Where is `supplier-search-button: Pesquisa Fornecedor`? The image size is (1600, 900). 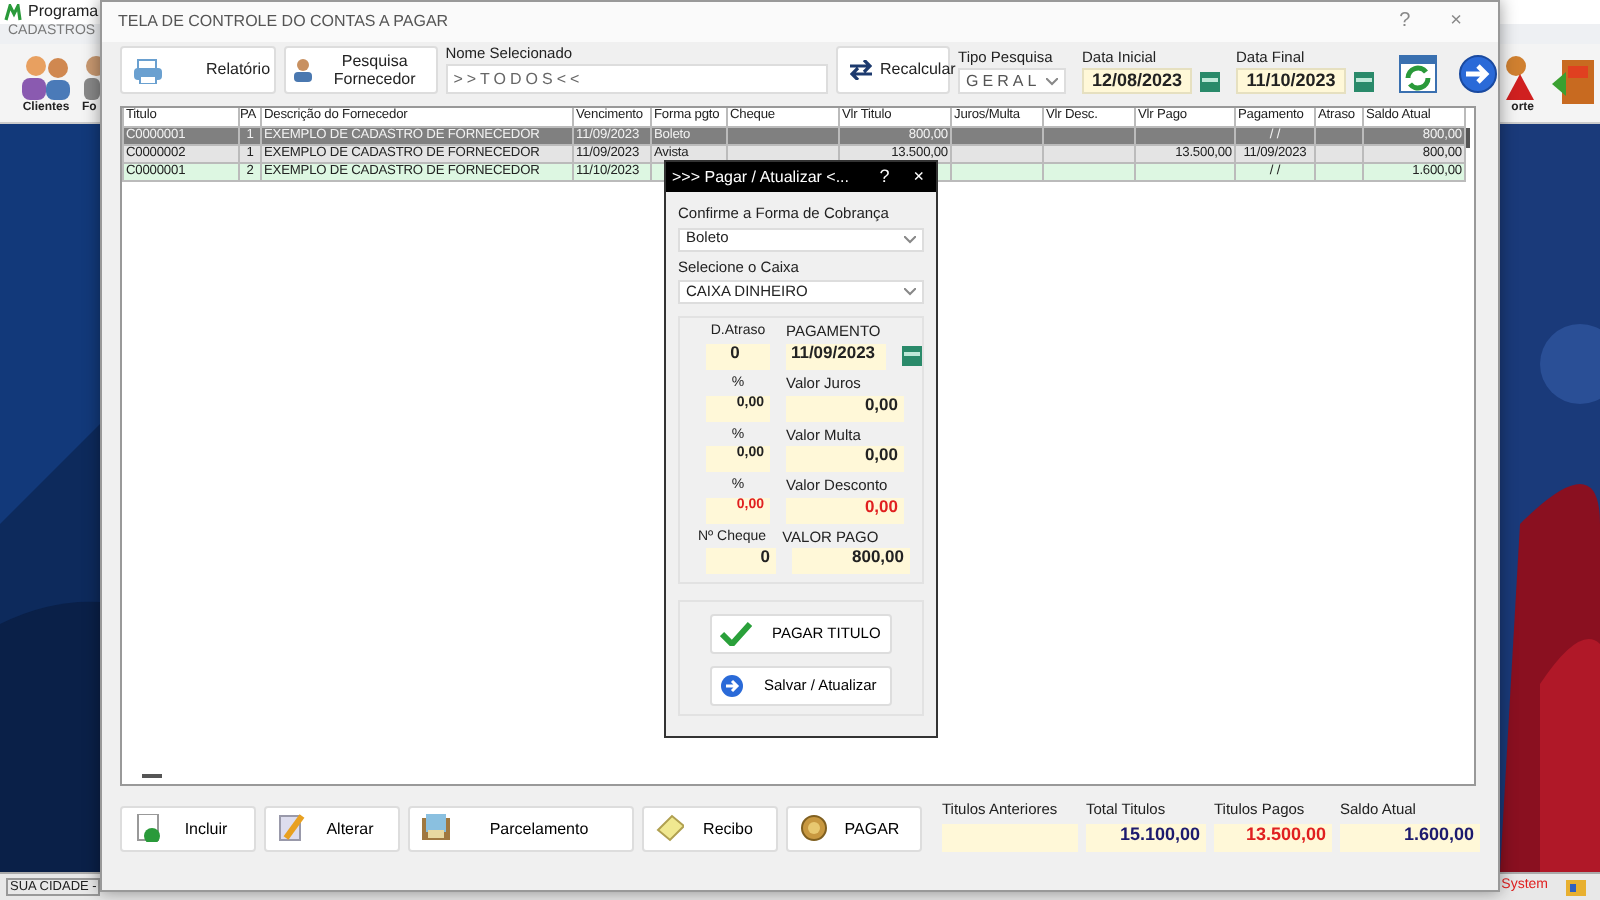
supplier-search-button: Pesquisa Fornecedor is located at coordinates (361, 70).